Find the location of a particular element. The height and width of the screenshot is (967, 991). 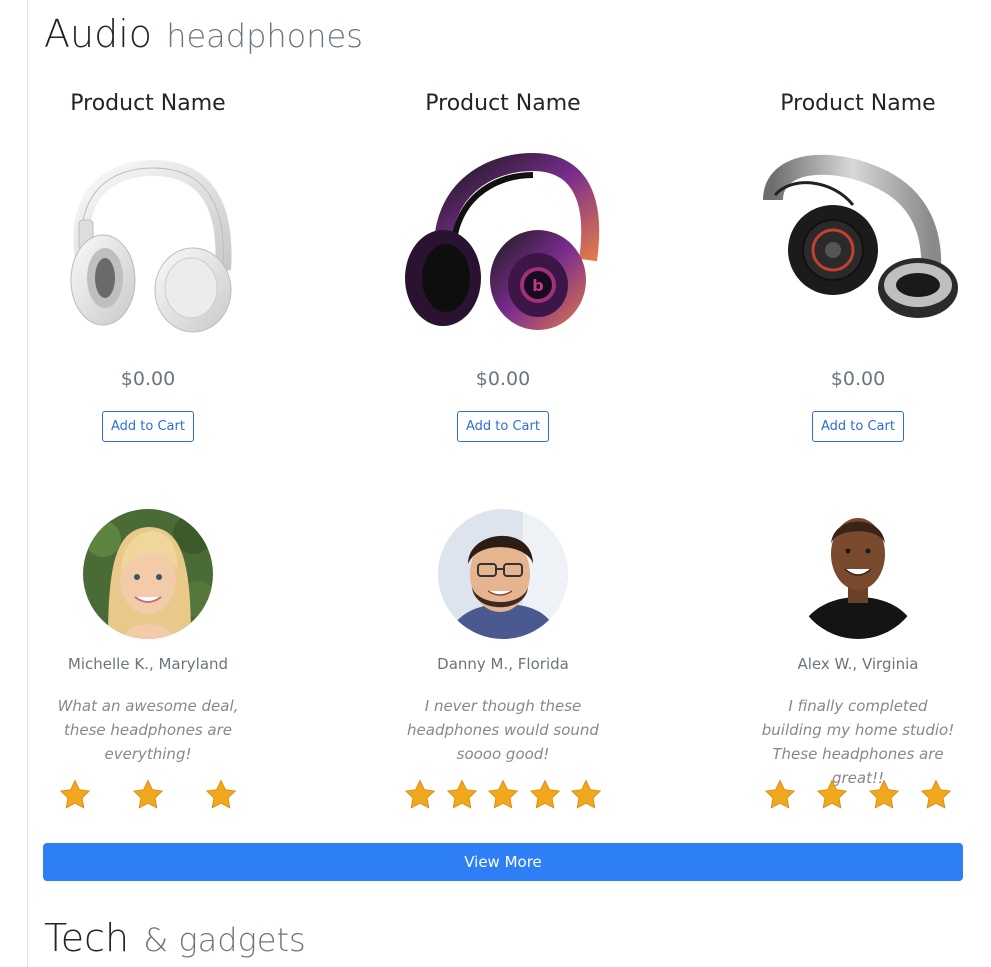

reviewer-photo-alex is located at coordinates (858, 574).